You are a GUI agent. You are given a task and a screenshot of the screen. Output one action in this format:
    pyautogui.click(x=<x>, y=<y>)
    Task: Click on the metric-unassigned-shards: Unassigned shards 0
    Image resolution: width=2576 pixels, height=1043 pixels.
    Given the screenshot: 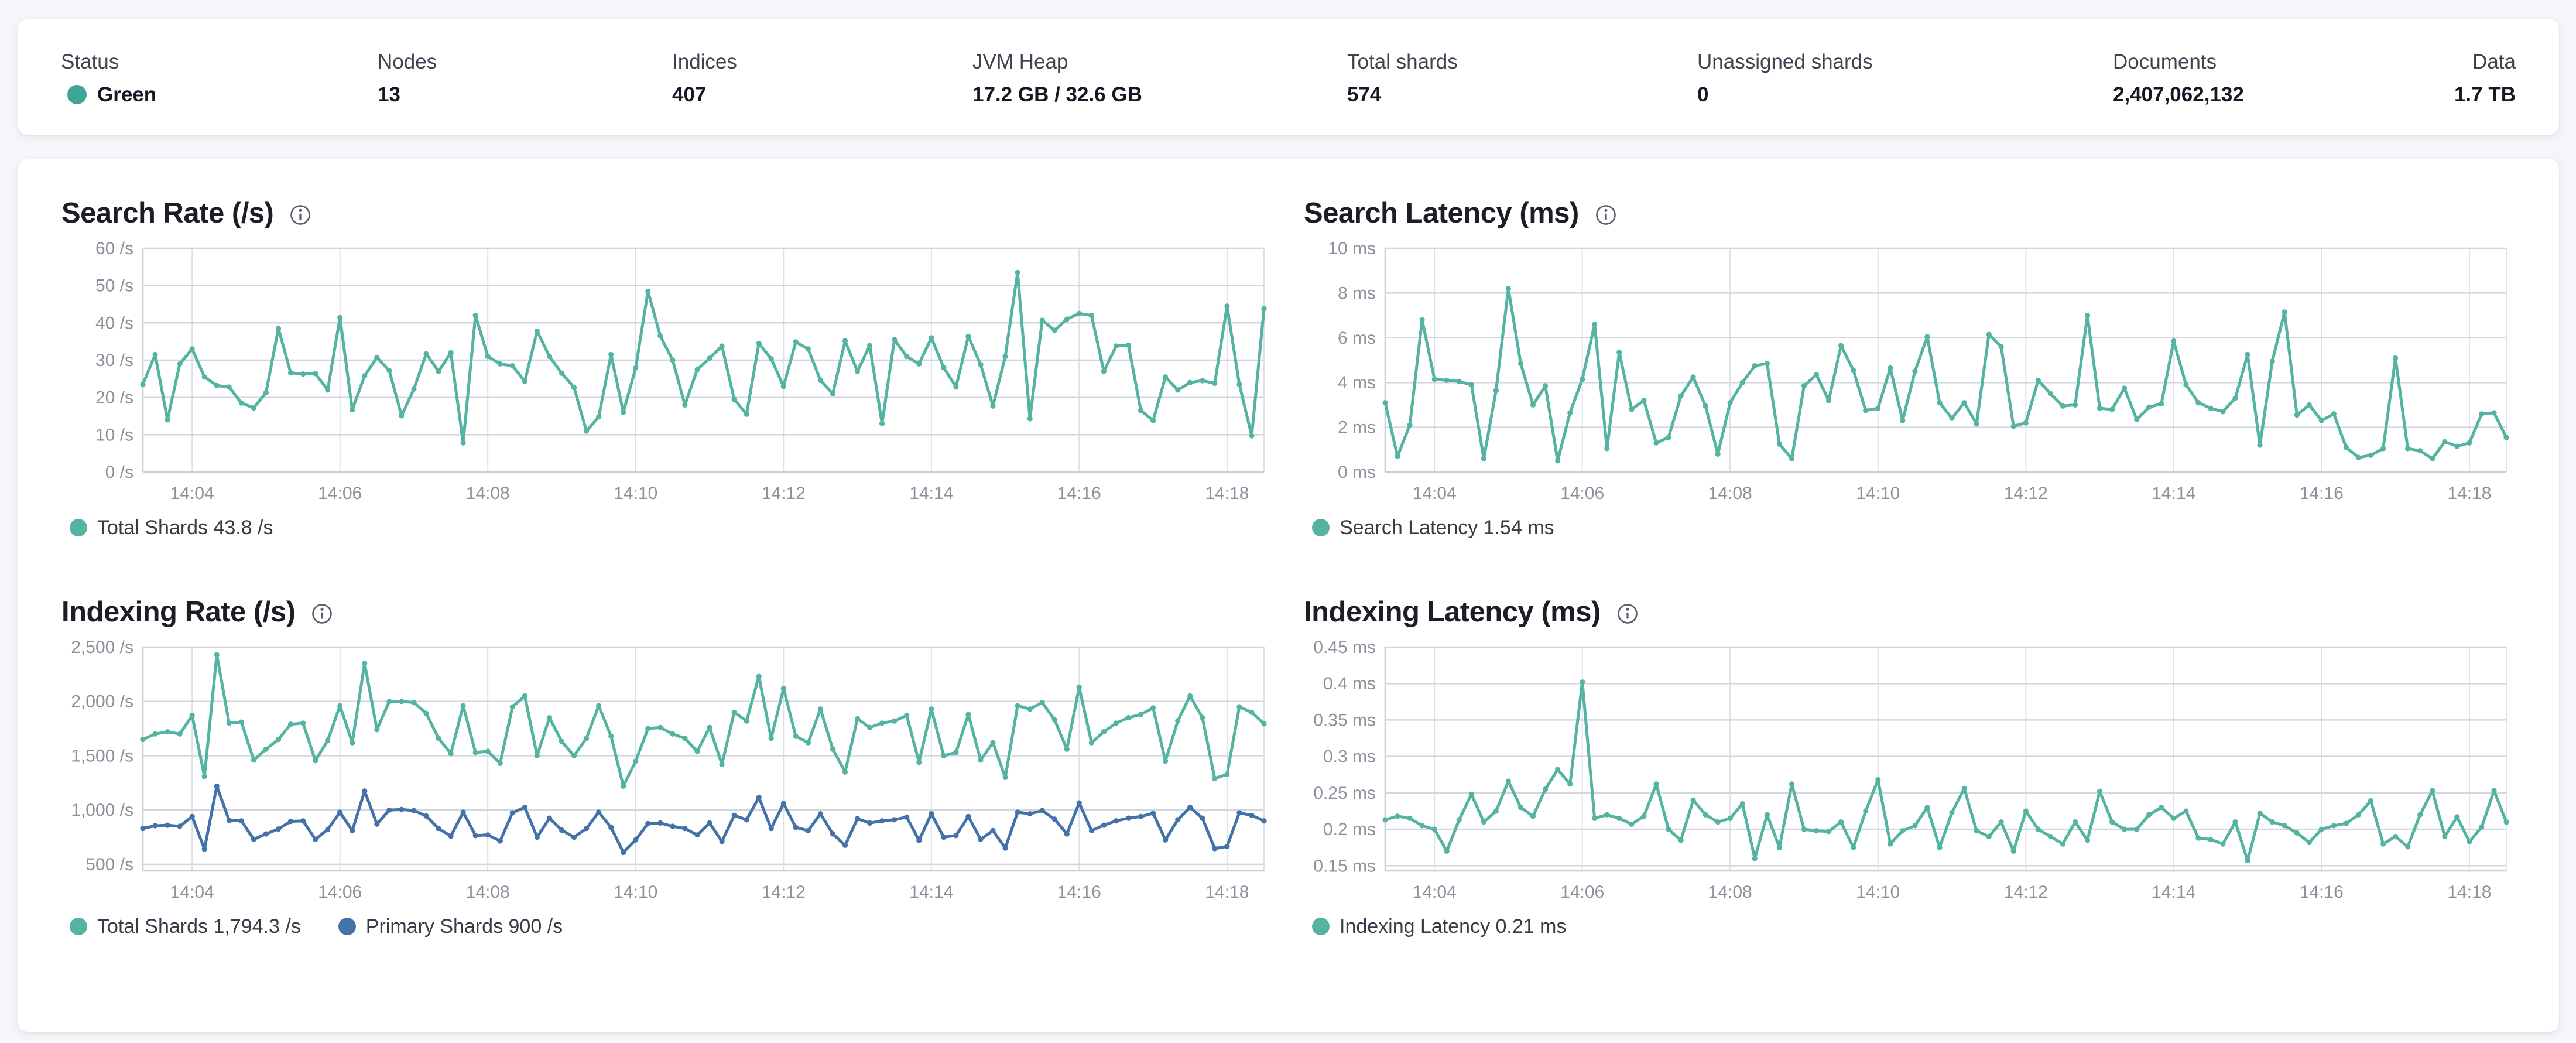 What is the action you would take?
    pyautogui.click(x=1905, y=92)
    